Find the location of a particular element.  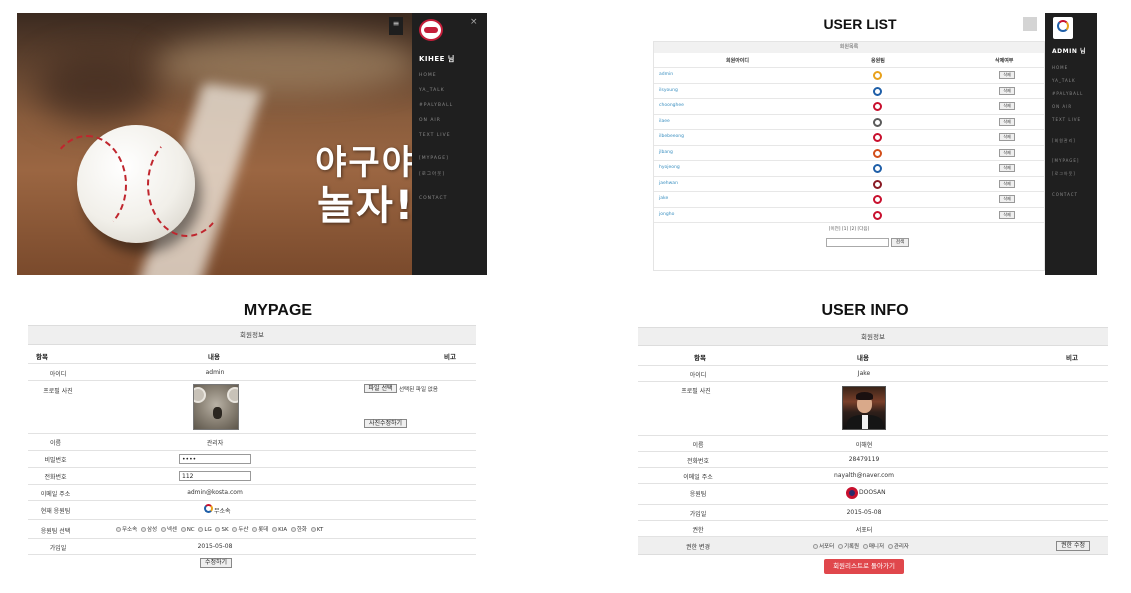

col-header-delete: 삭제여부 is located at coordinates (1004, 61).